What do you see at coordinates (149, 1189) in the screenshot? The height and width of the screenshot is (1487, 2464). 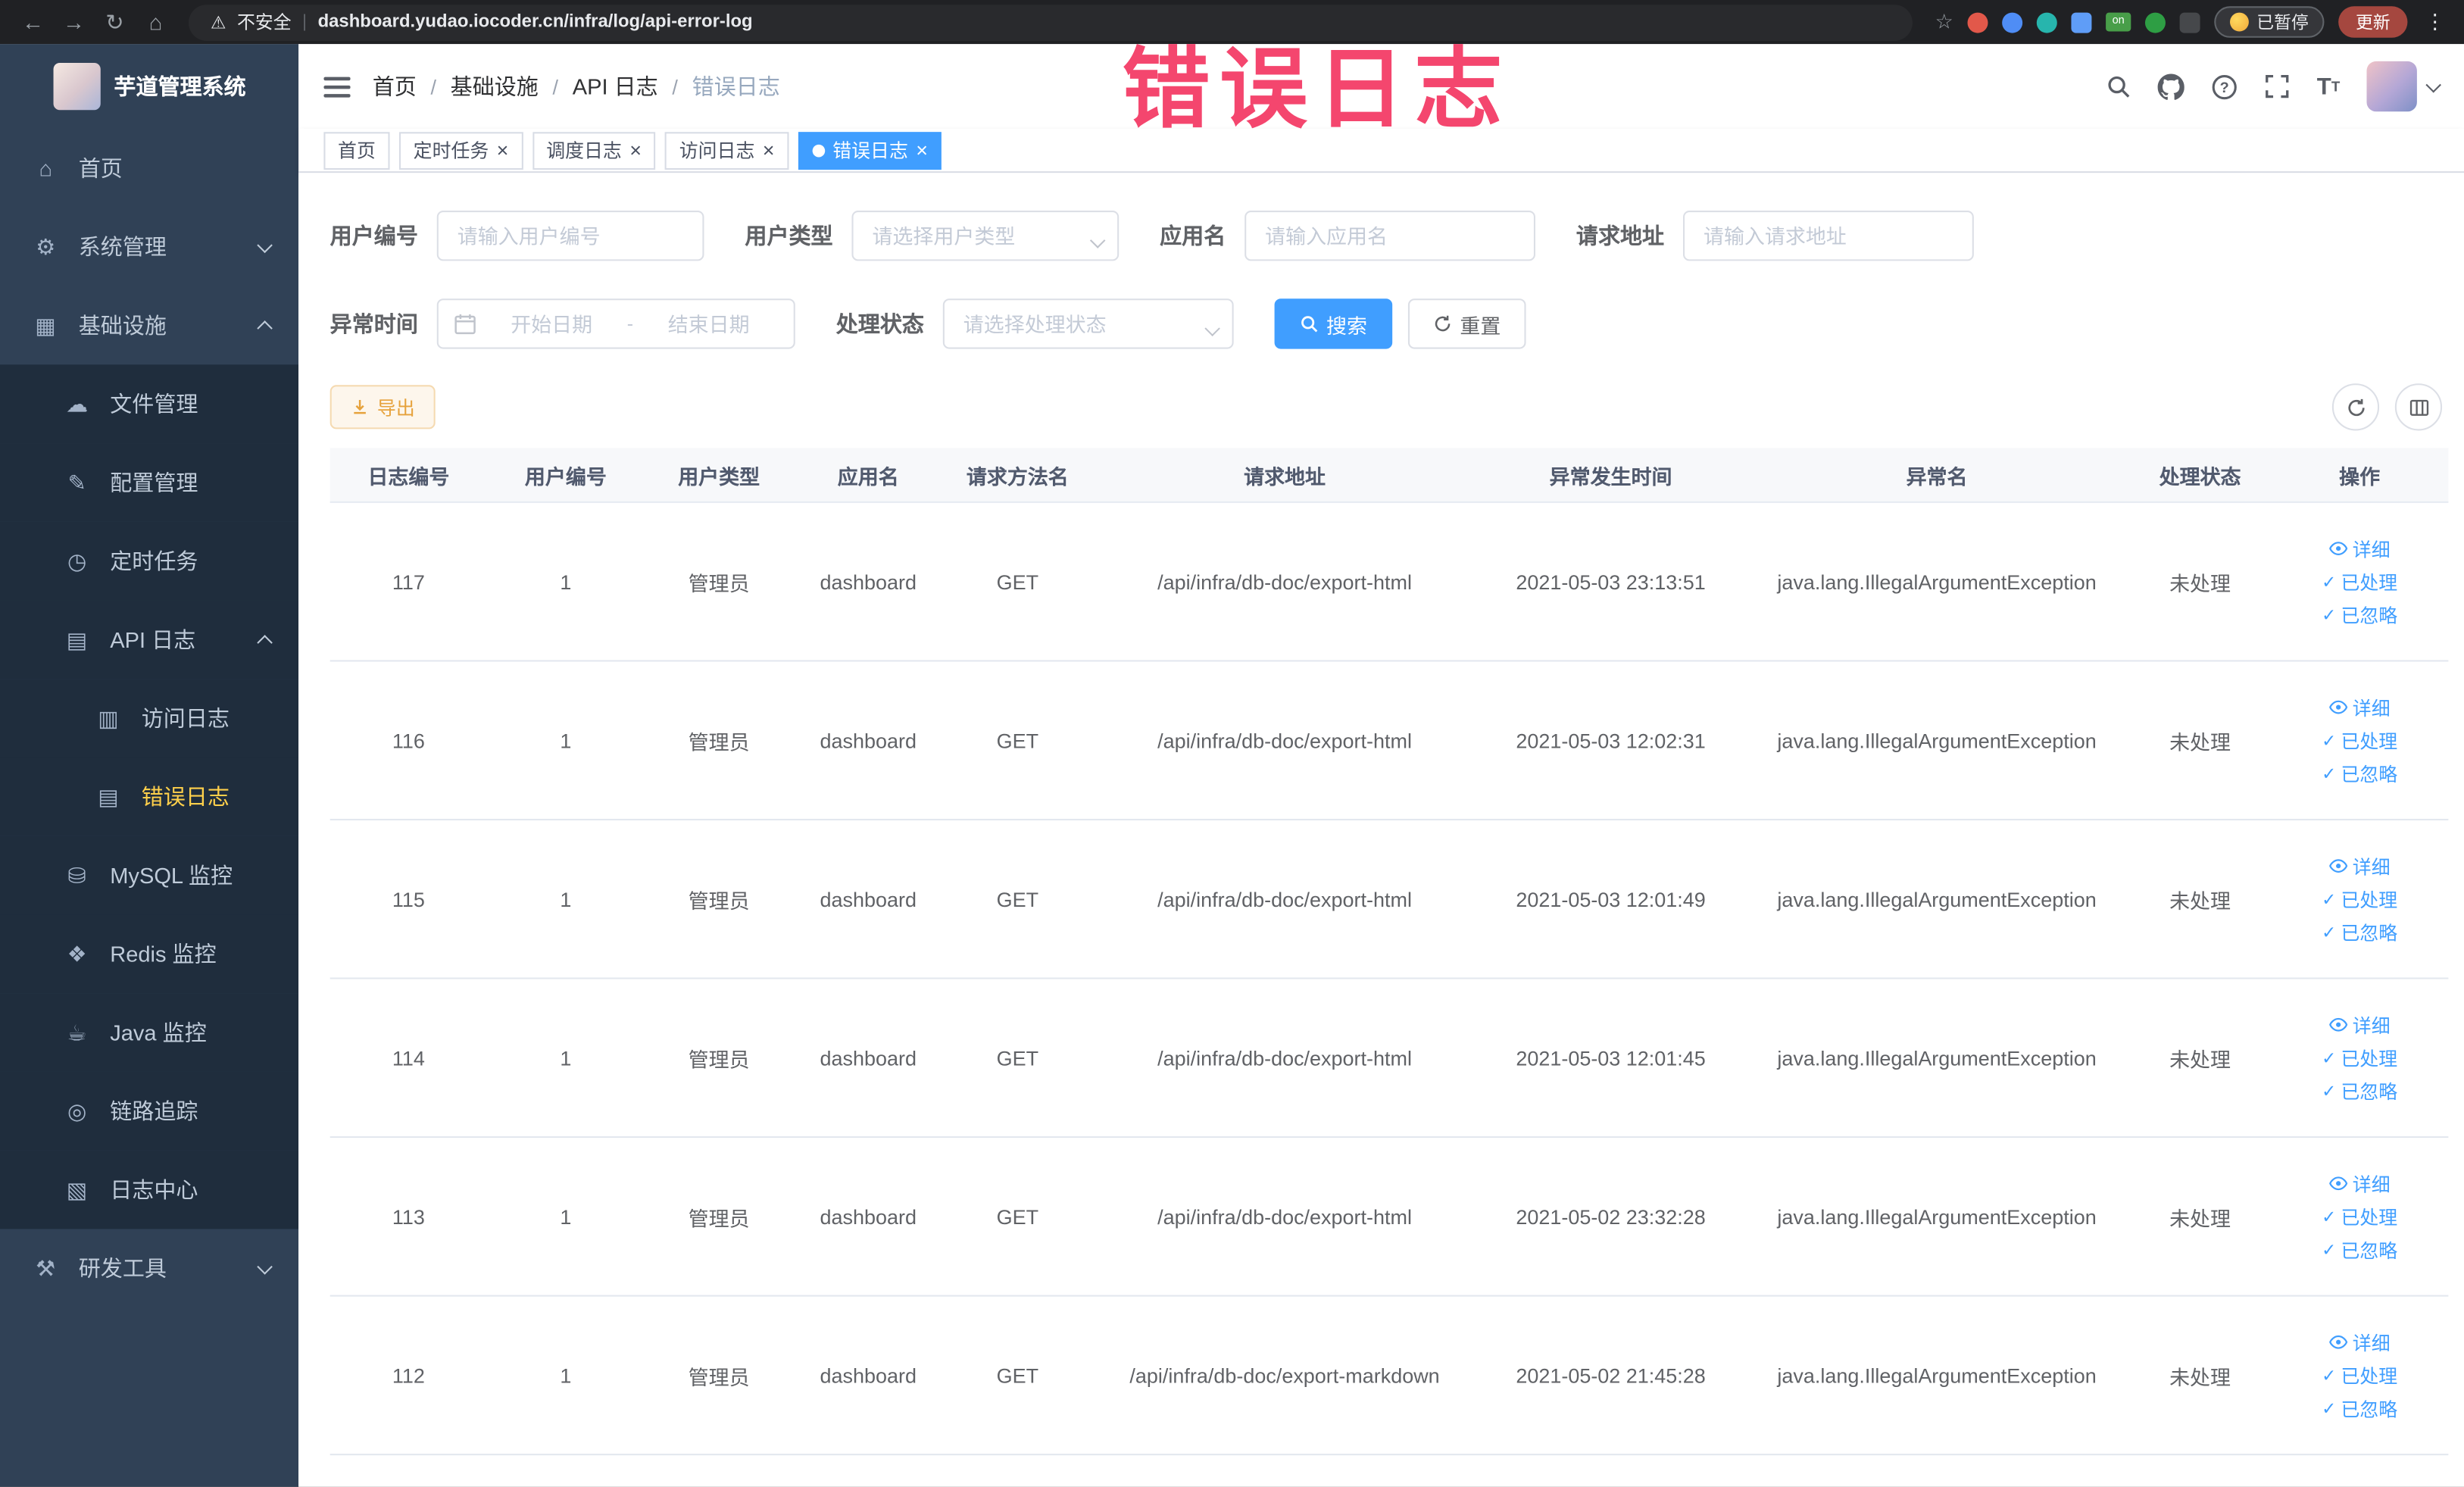 I see `sidebar-item-log-center: ▧ 日志中心` at bounding box center [149, 1189].